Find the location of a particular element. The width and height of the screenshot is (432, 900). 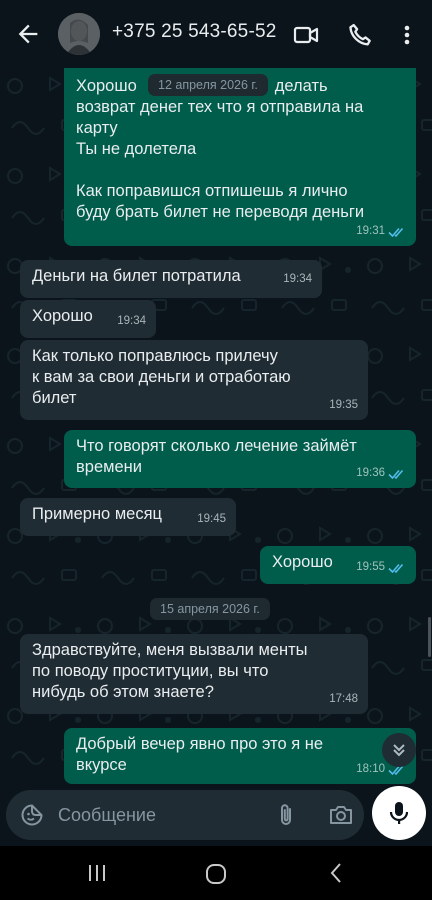

home-icon is located at coordinates (216, 874).